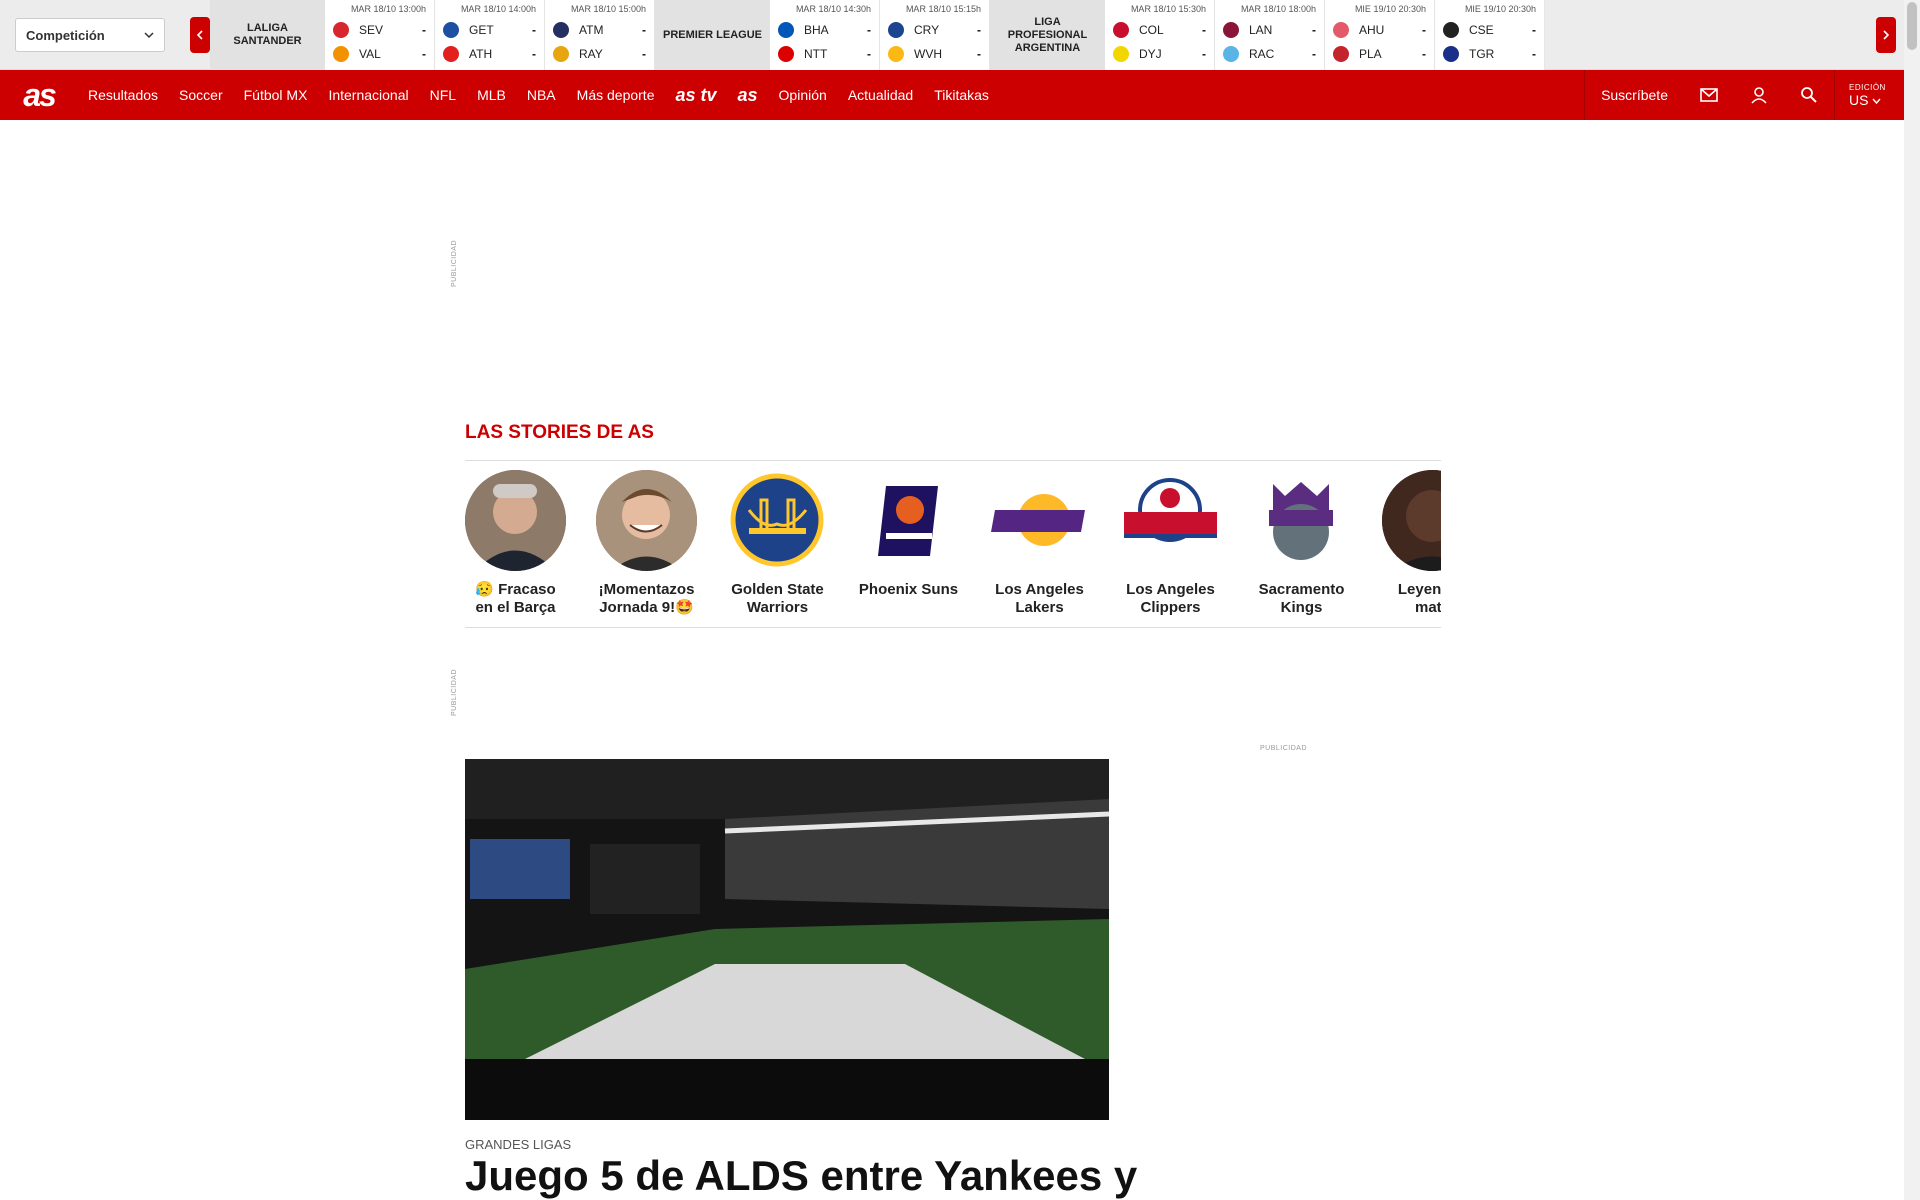 The image size is (1920, 1200). Describe the element at coordinates (276, 95) in the screenshot. I see `nav-item-futbol-mx: Fútbol MX` at that location.